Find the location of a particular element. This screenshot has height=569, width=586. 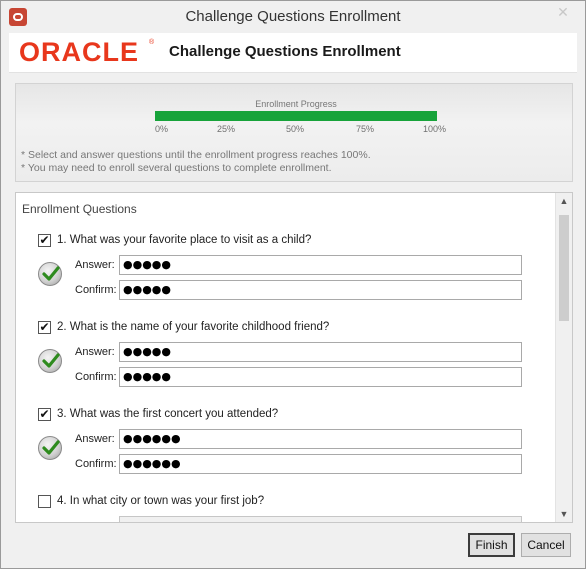

registered-mark: ® is located at coordinates (152, 42).